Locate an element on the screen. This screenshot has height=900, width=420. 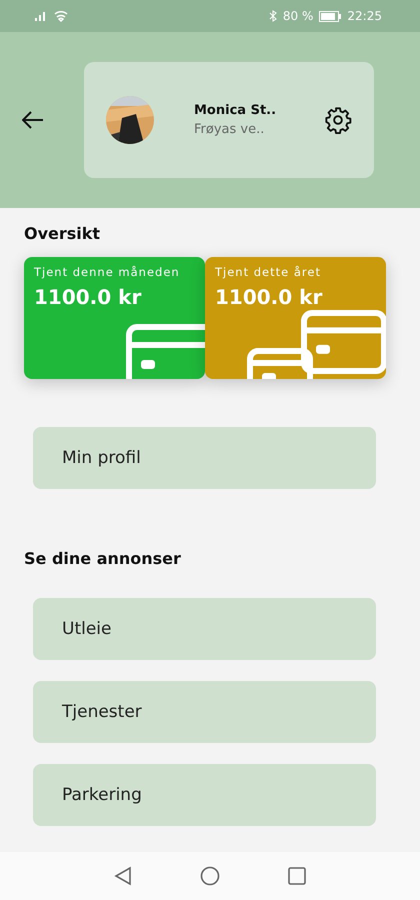
earnings-label: Tjent dette året is located at coordinates (268, 272).